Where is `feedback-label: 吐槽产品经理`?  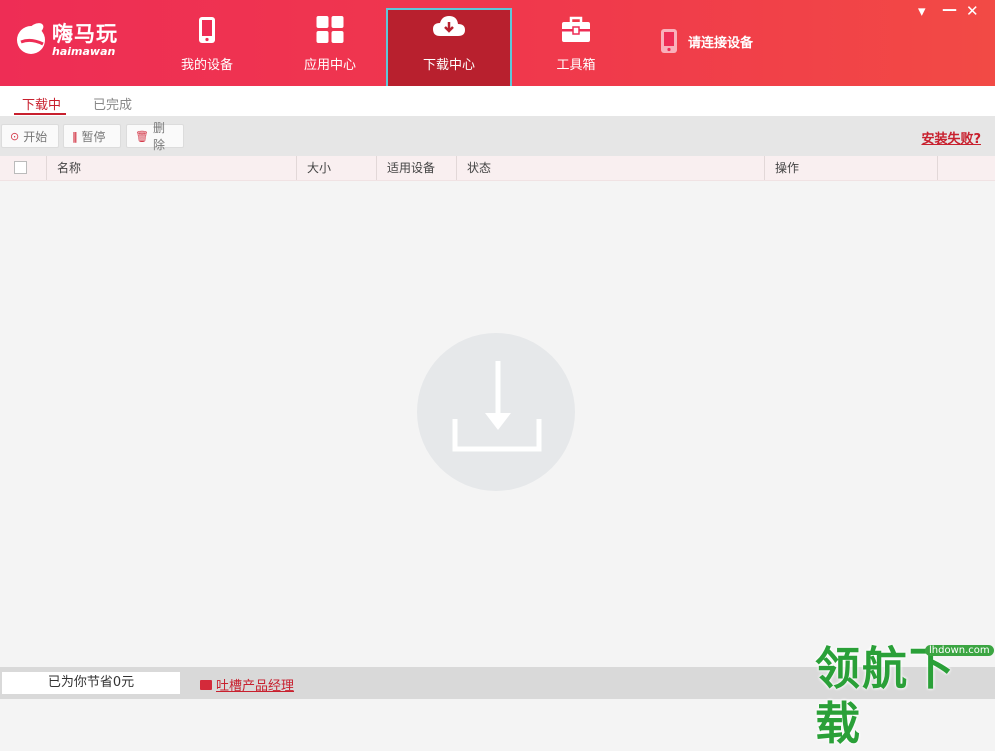
feedback-label: 吐槽产品经理 is located at coordinates (255, 686).